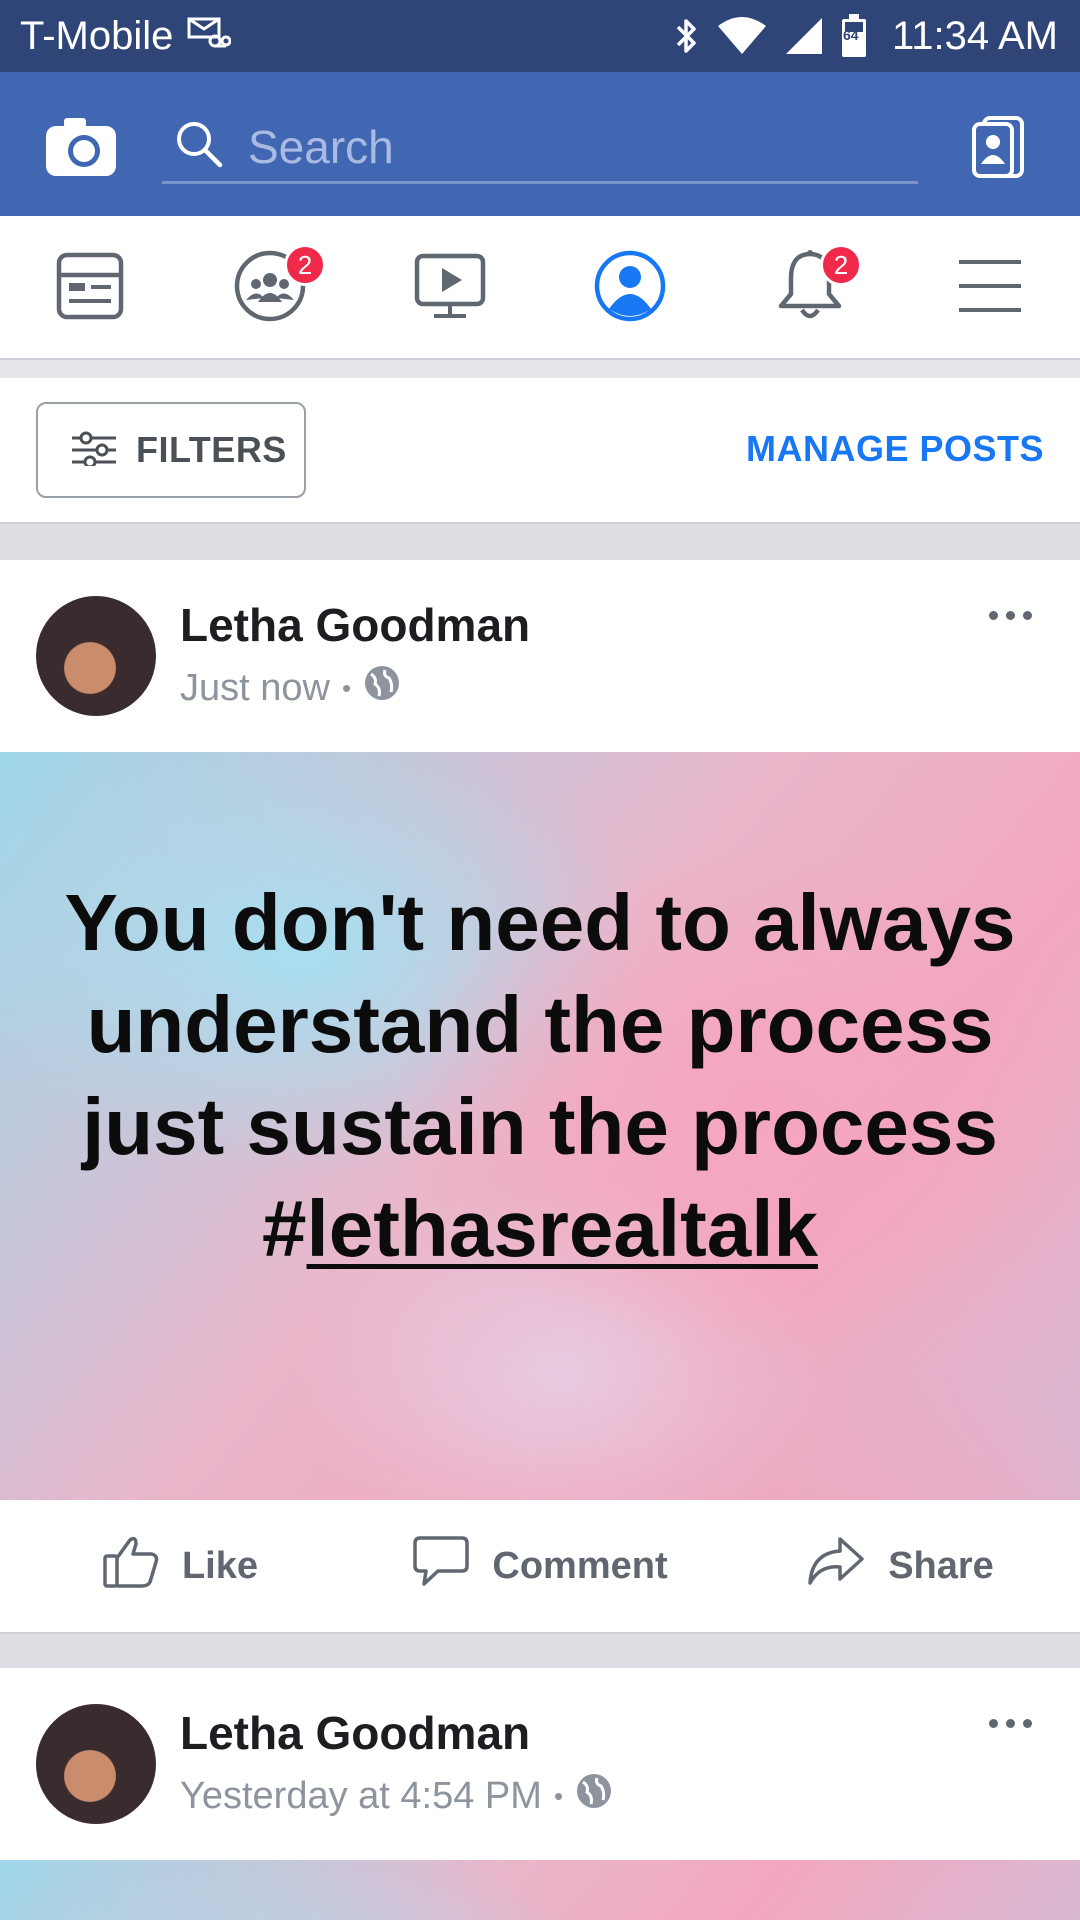  What do you see at coordinates (562, 1228) in the screenshot?
I see `hashtag-link: lethasrealtalk` at bounding box center [562, 1228].